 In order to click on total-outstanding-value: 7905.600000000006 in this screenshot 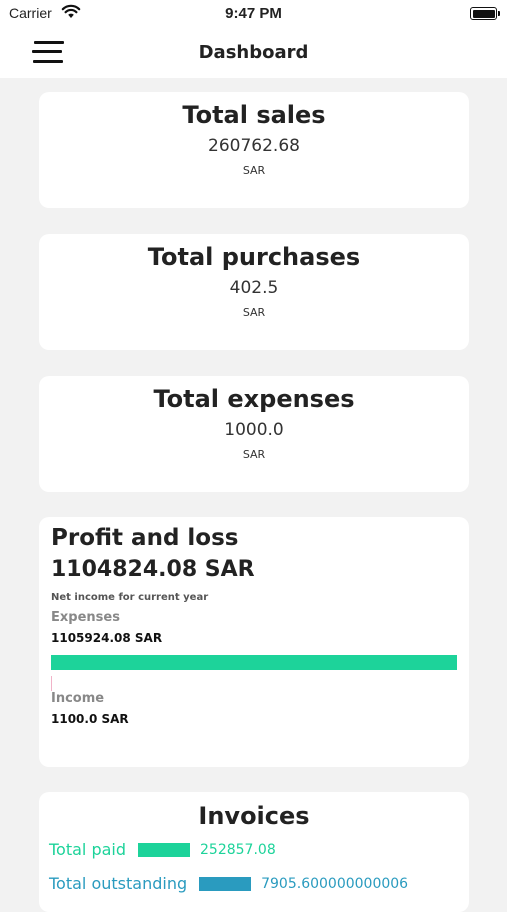, I will do `click(335, 883)`.